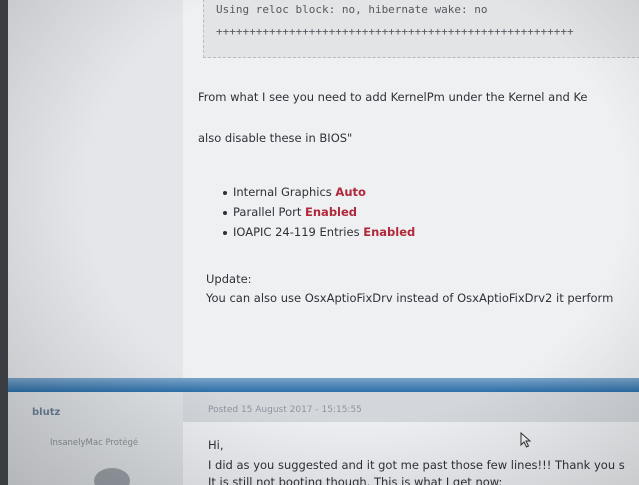 This screenshot has height=485, width=639. I want to click on post-paragraph: also disable these in BIOS", so click(275, 138).